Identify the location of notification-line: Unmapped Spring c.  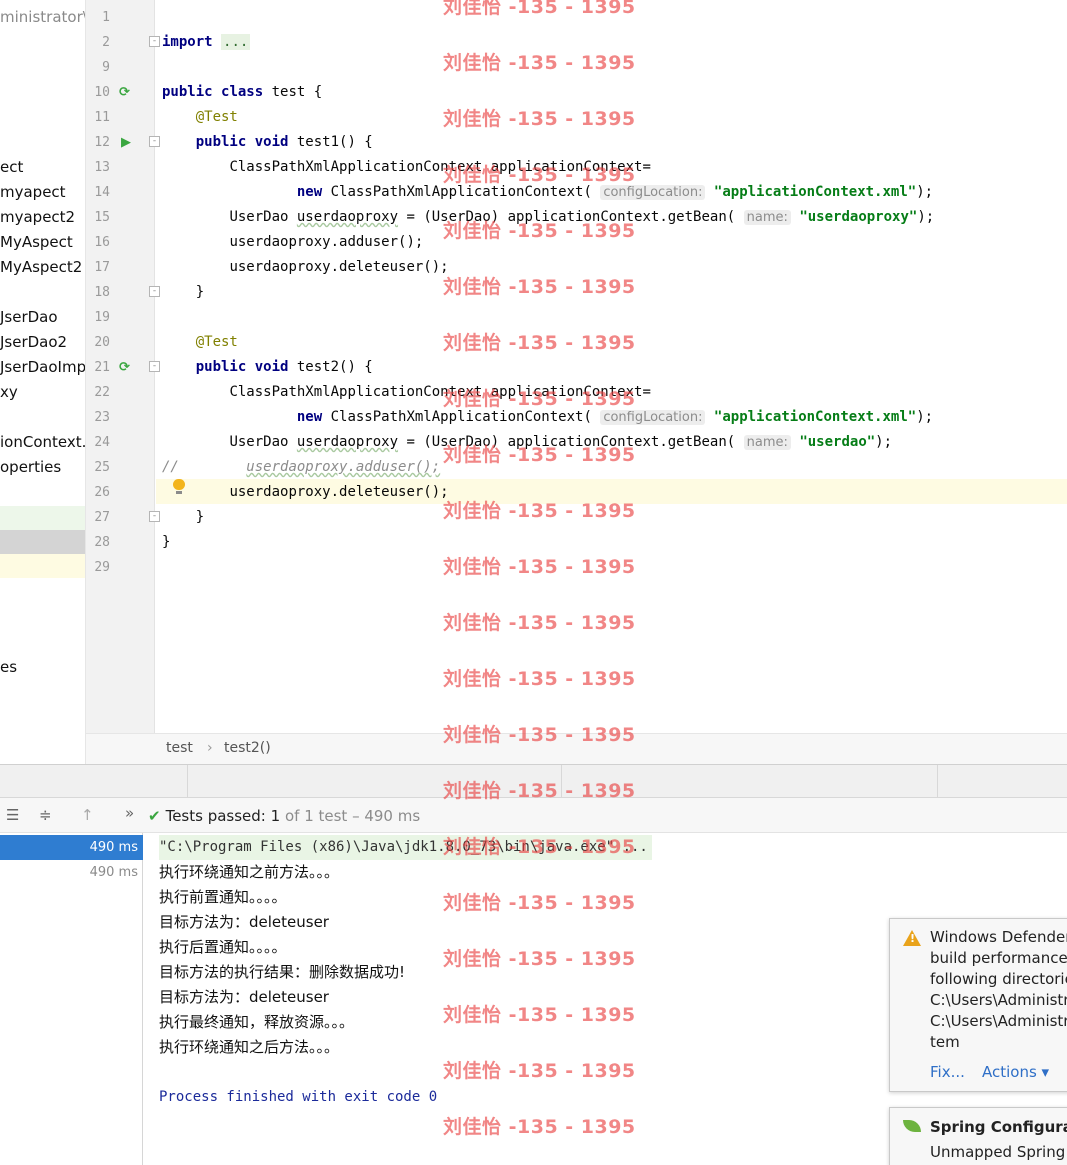
(998, 1152).